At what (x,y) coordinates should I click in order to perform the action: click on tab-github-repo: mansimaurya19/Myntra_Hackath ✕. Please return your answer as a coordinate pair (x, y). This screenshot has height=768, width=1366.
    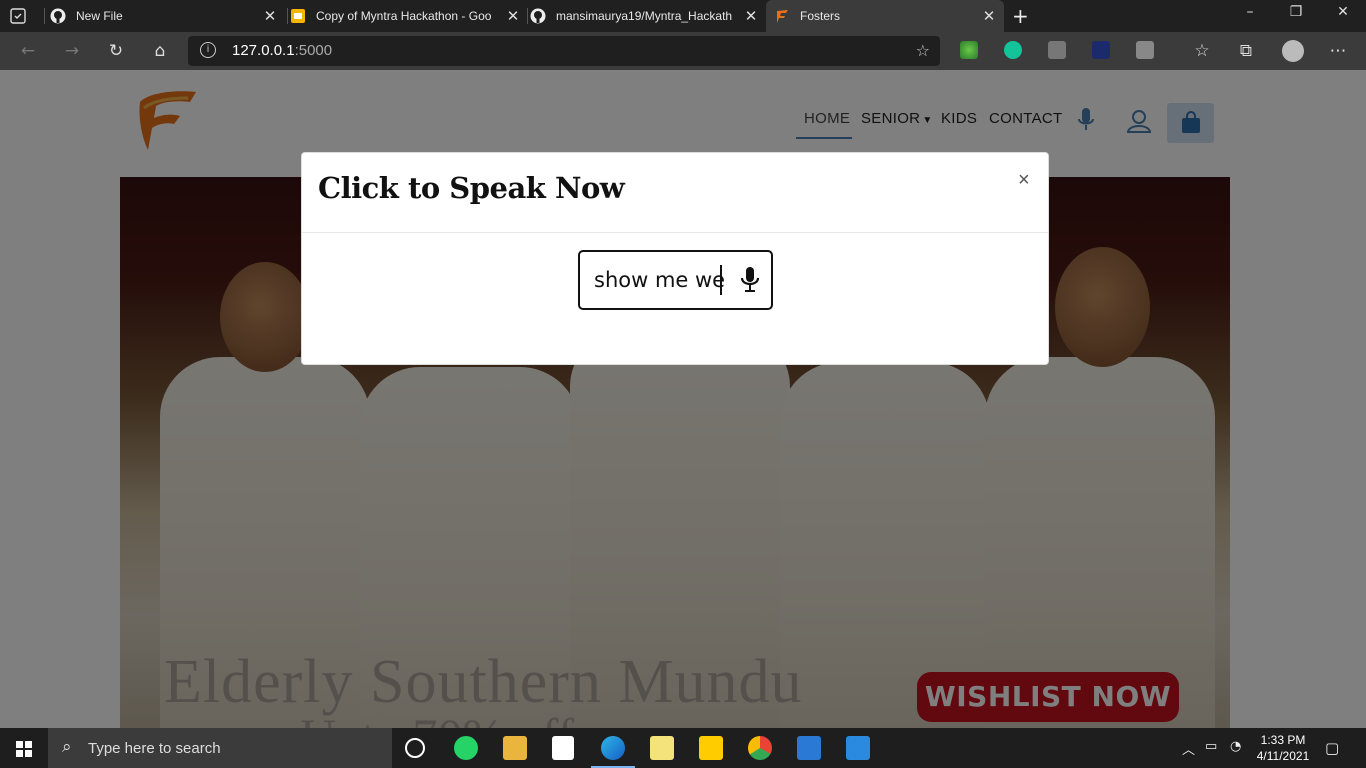
    Looking at the image, I should click on (647, 16).